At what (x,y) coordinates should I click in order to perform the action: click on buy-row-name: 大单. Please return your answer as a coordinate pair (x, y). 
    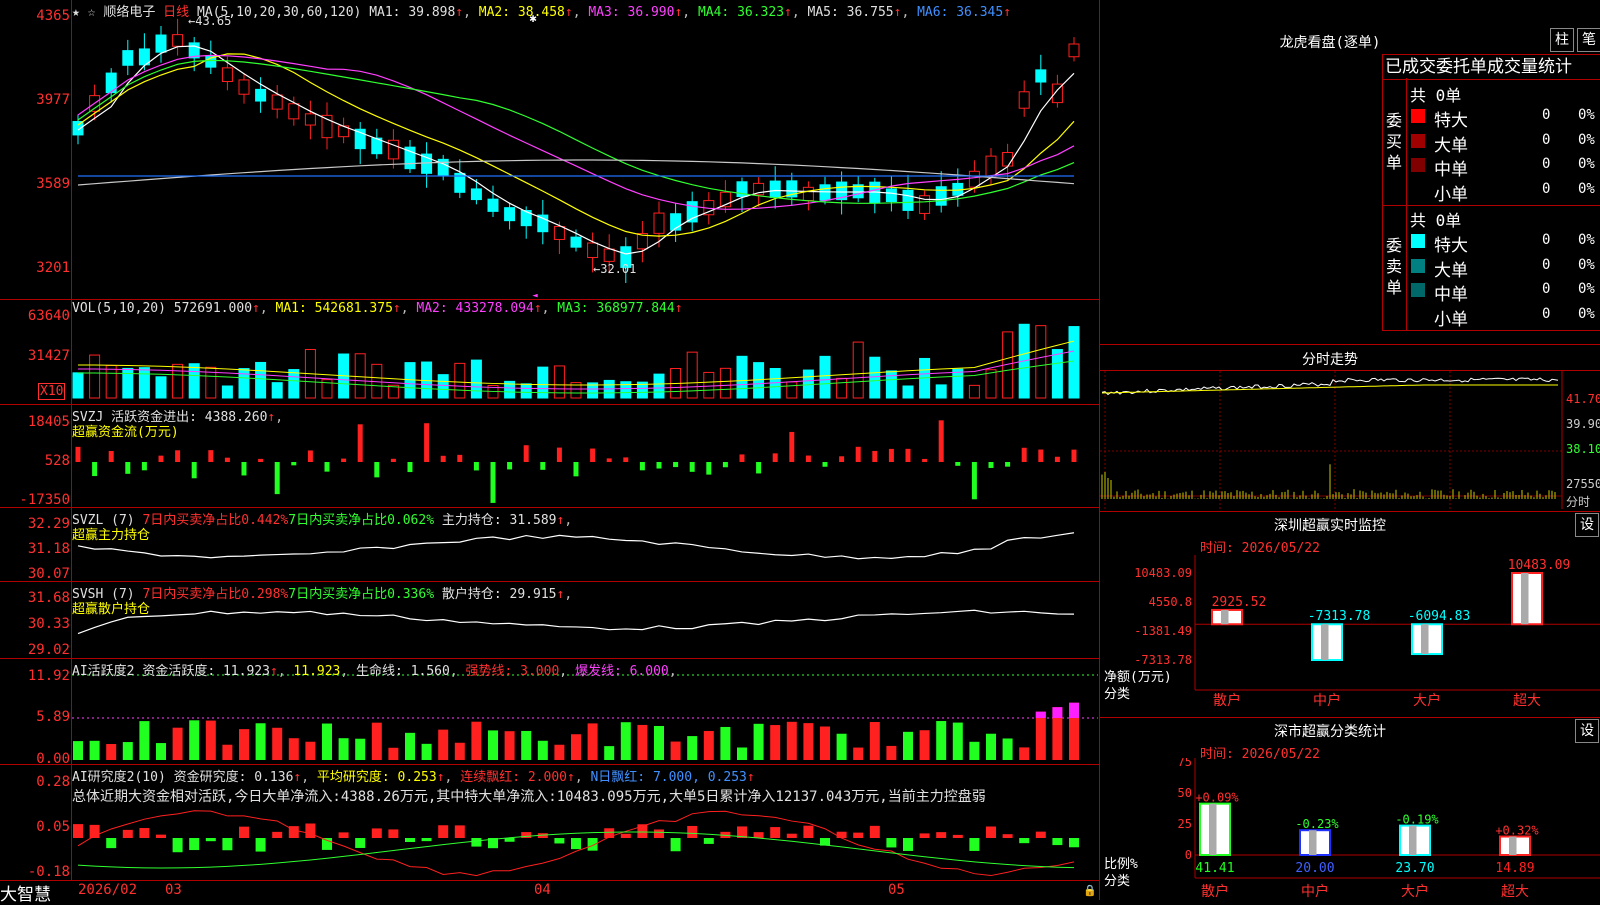
    Looking at the image, I should click on (1451, 145).